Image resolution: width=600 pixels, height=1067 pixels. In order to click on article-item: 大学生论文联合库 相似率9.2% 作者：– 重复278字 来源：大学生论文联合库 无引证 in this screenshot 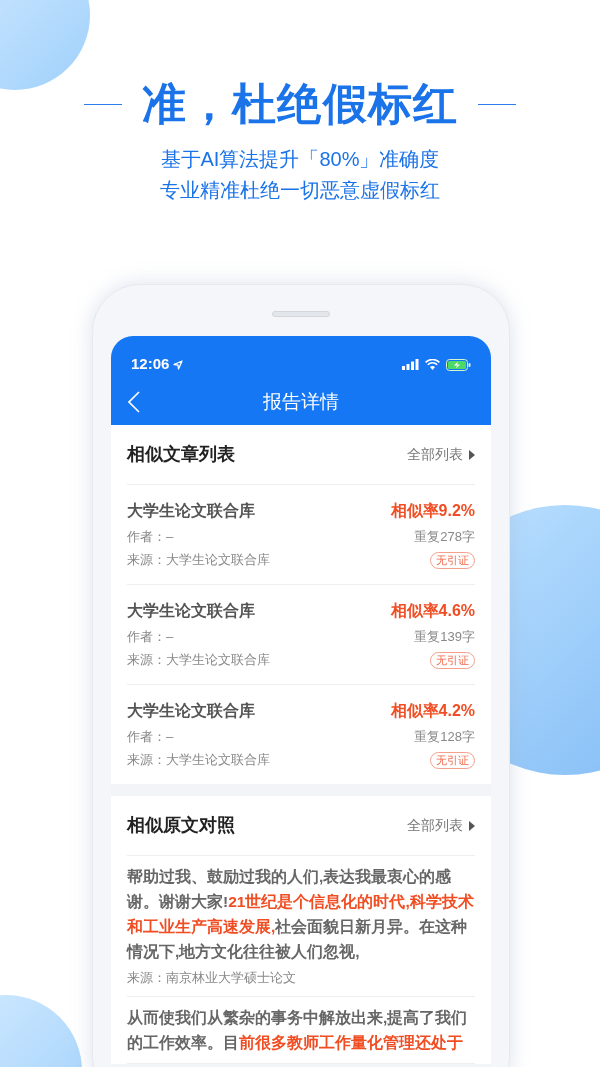, I will do `click(301, 535)`.